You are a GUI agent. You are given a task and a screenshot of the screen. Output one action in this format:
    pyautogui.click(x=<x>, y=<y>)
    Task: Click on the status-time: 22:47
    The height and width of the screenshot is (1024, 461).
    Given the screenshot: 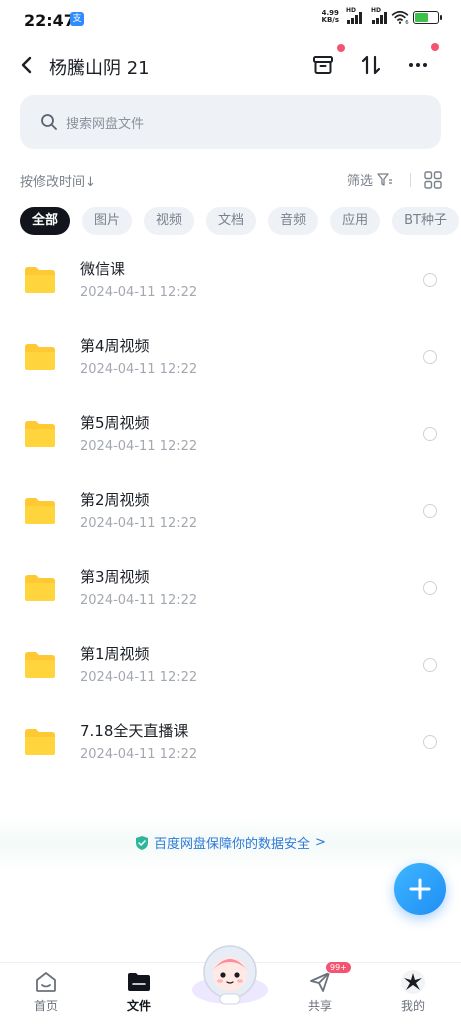 What is the action you would take?
    pyautogui.click(x=49, y=20)
    